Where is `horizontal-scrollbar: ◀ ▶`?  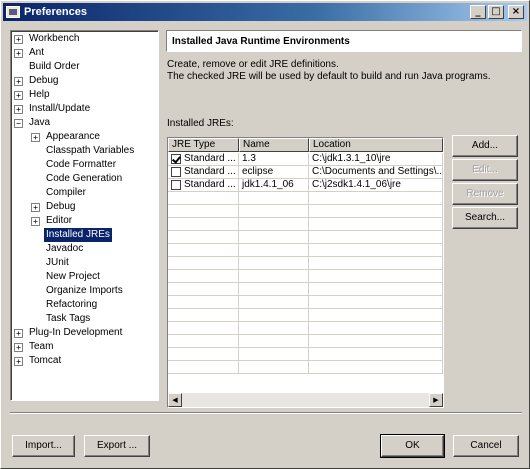 horizontal-scrollbar: ◀ ▶ is located at coordinates (305, 400).